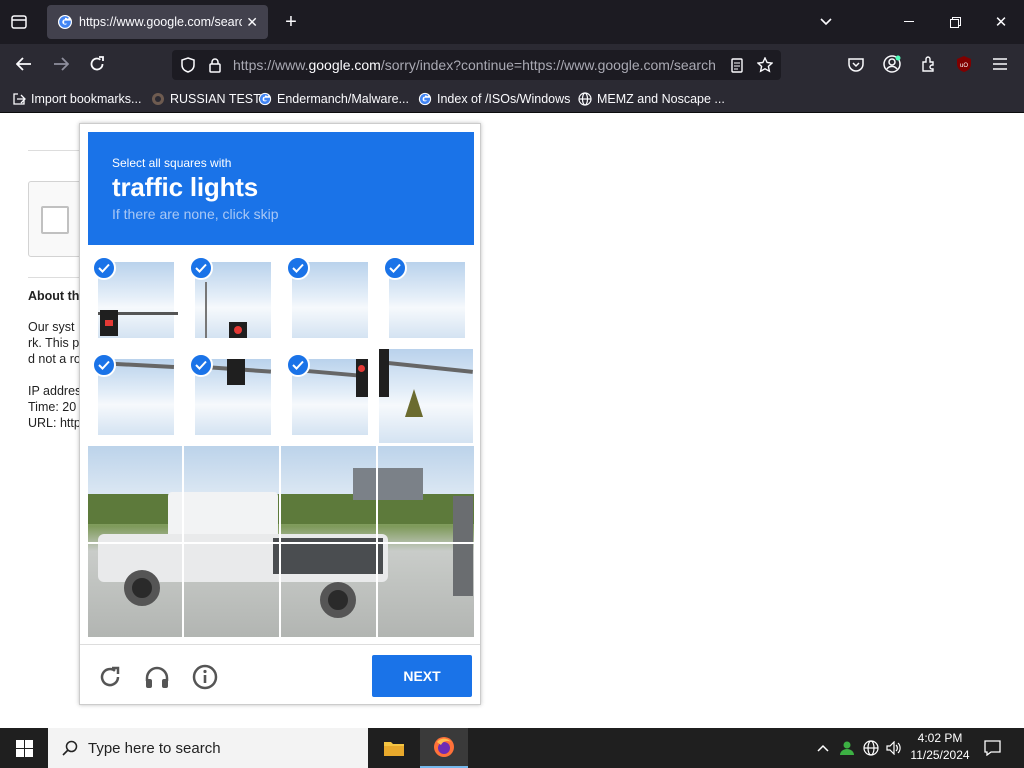 This screenshot has height=768, width=1024. Describe the element at coordinates (929, 64) in the screenshot. I see `extensions-icon` at that location.